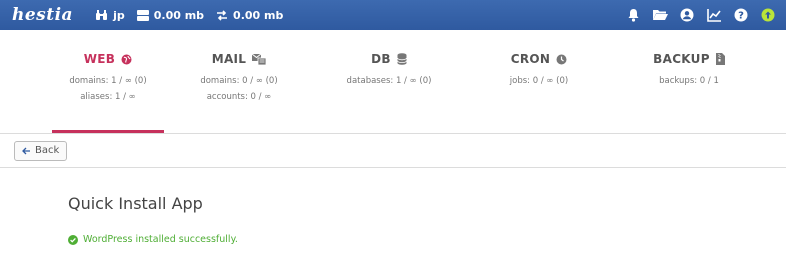 The image size is (786, 255). What do you see at coordinates (660, 15) in the screenshot?
I see `folder-icon` at bounding box center [660, 15].